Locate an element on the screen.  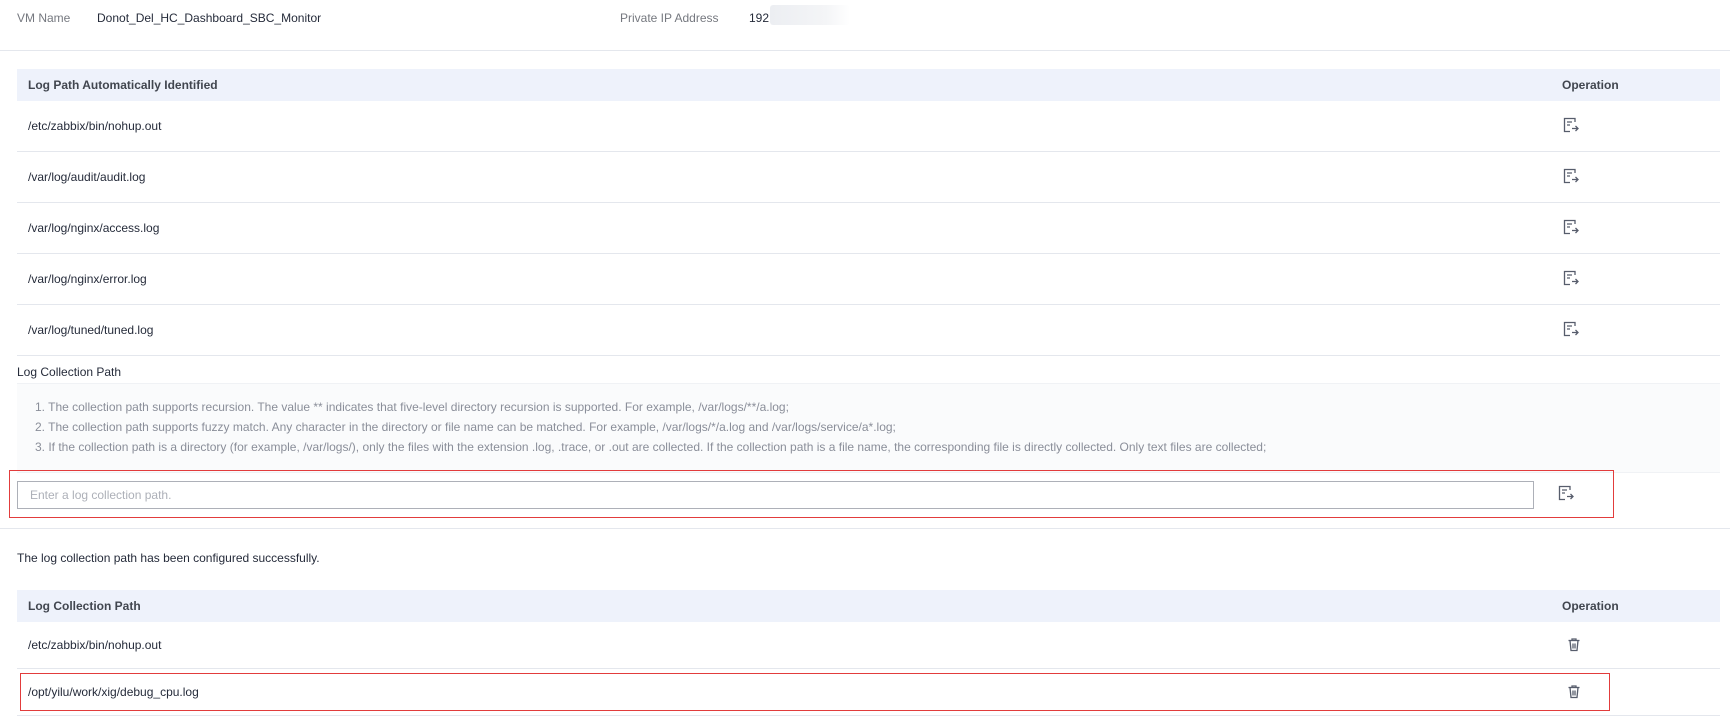
vm-name-value: Donot_Del_HC_Dashboard_SBC_Monitor is located at coordinates (209, 18).